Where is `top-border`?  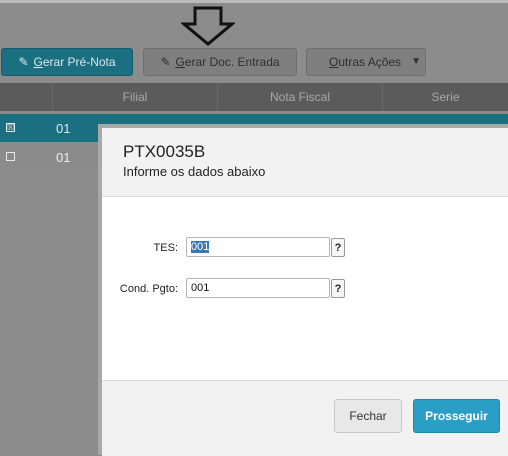 top-border is located at coordinates (254, 1).